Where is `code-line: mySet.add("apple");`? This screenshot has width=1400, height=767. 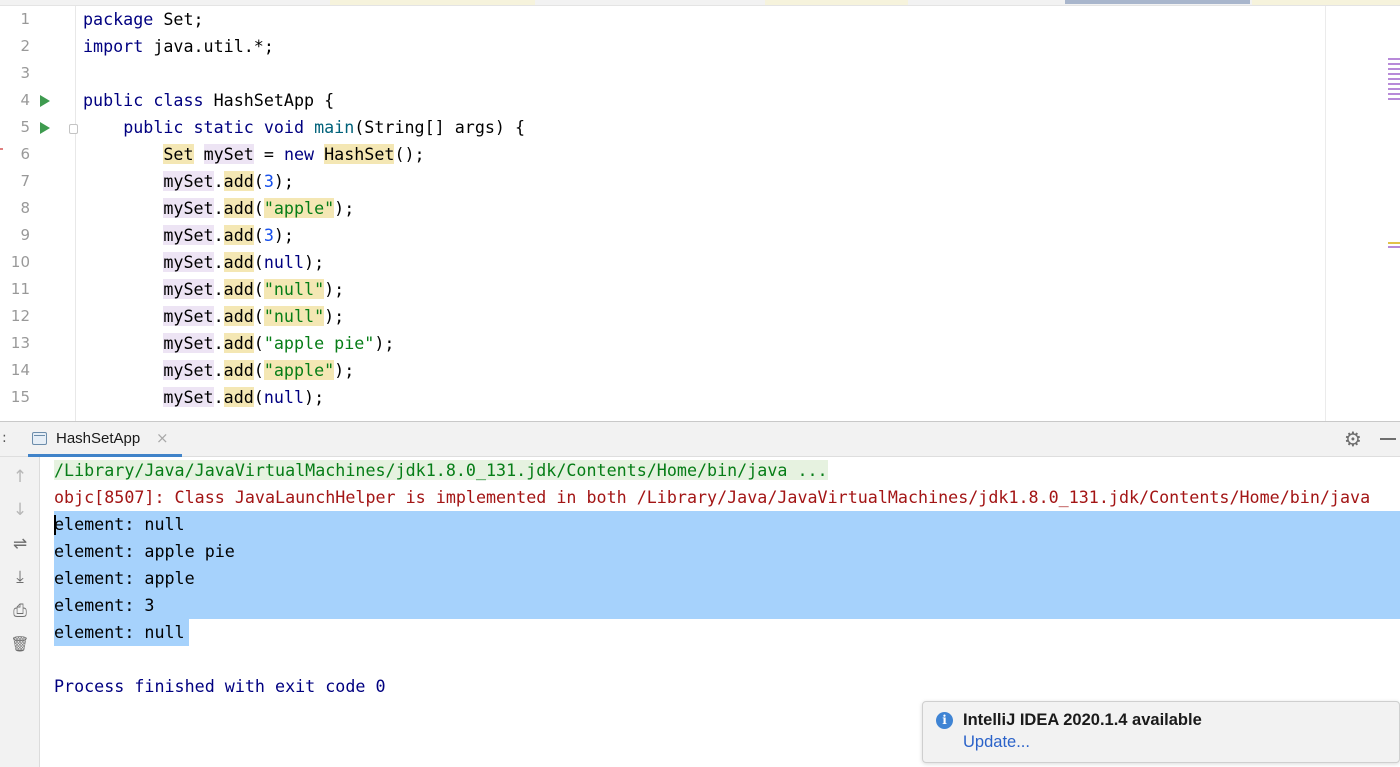 code-line: mySet.add("apple"); is located at coordinates (218, 370).